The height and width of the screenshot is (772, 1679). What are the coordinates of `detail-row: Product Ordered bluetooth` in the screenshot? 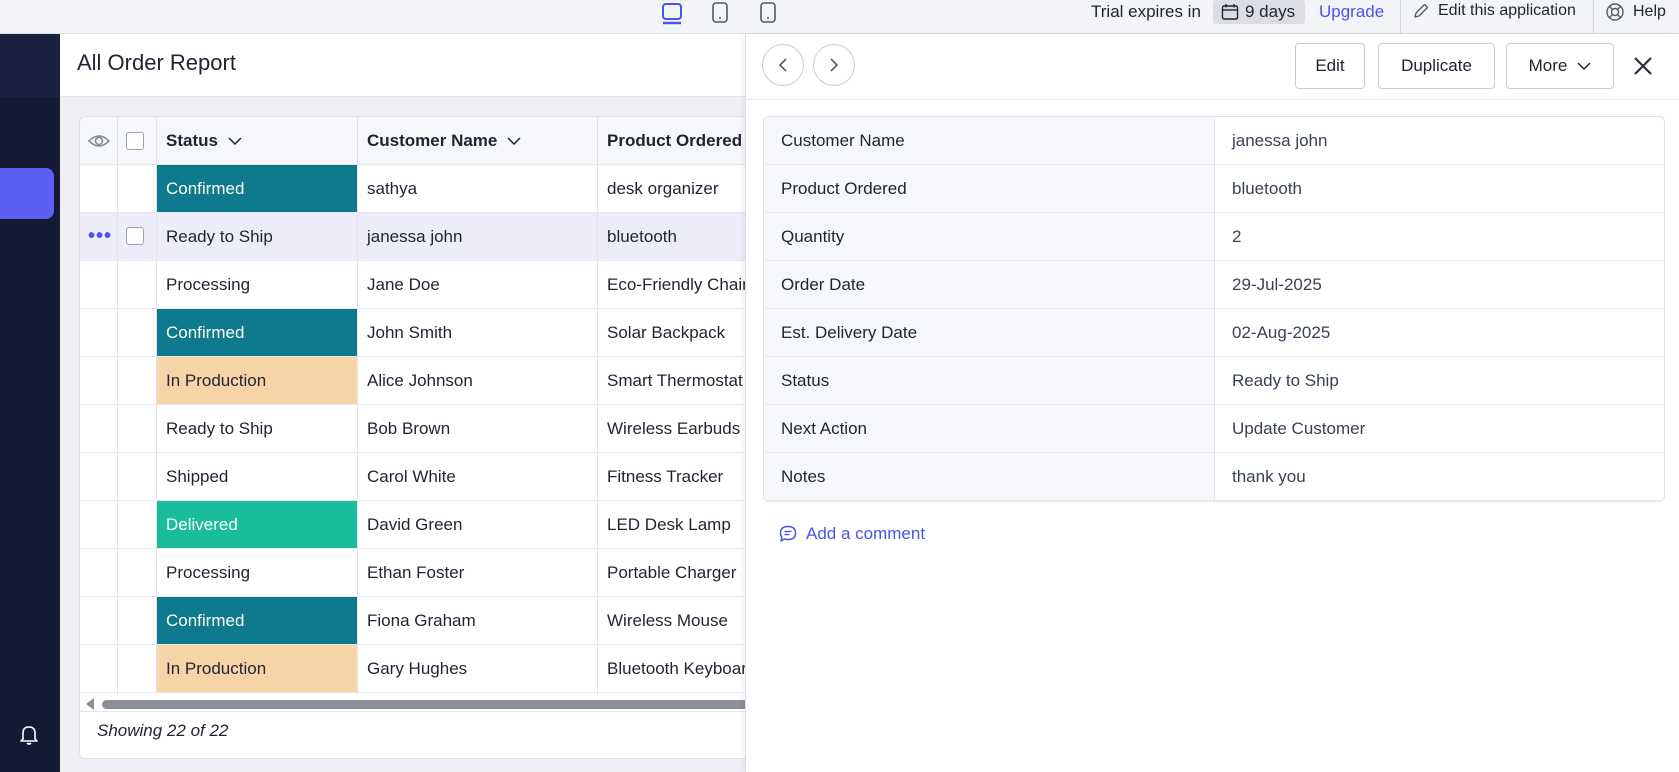 It's located at (1214, 189).